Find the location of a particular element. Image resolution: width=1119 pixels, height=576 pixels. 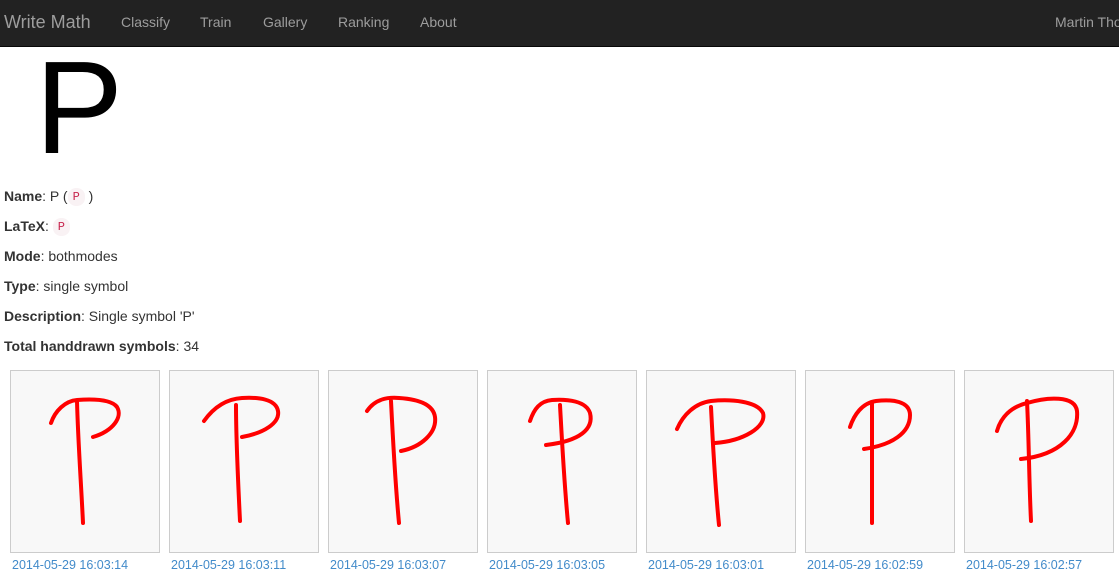

info-label: Type is located at coordinates (20, 286).